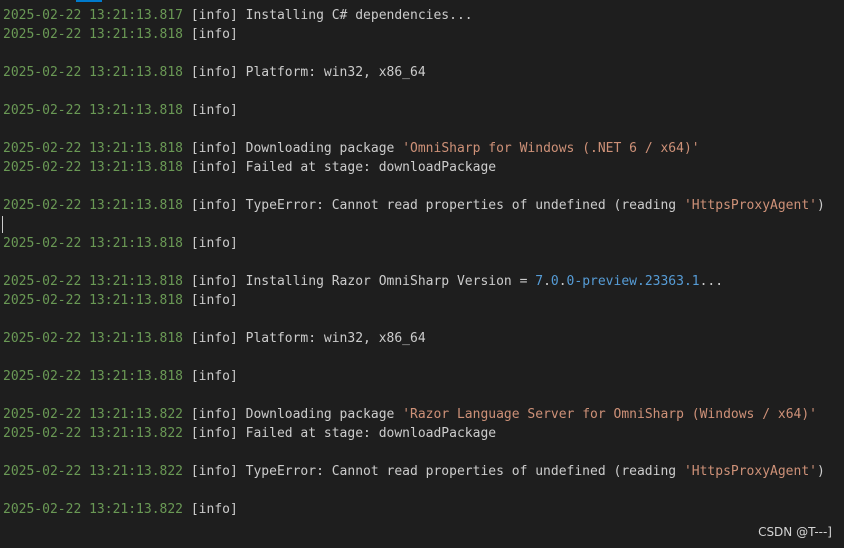 This screenshot has width=844, height=548. Describe the element at coordinates (2, 224) in the screenshot. I see `text-cursor` at that location.